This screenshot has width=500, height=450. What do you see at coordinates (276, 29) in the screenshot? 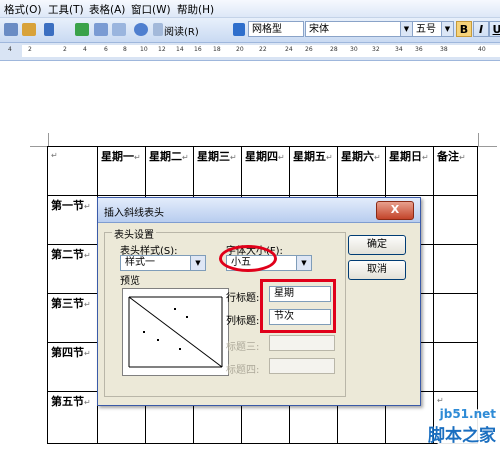
I see `style-combo: 网格型` at bounding box center [276, 29].